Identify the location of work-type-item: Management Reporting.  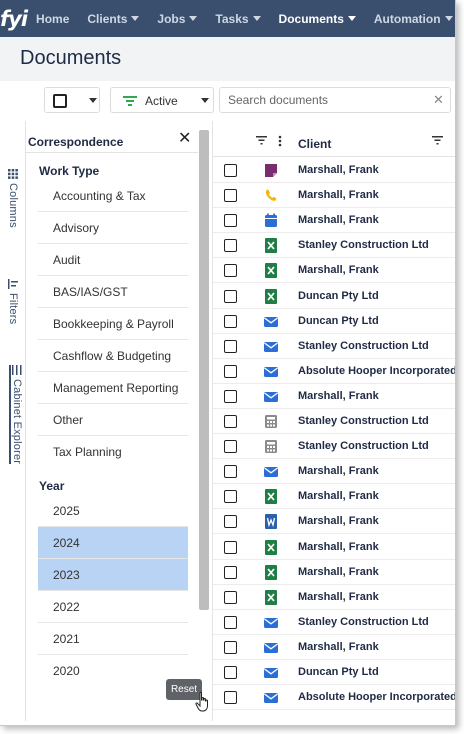
(113, 388).